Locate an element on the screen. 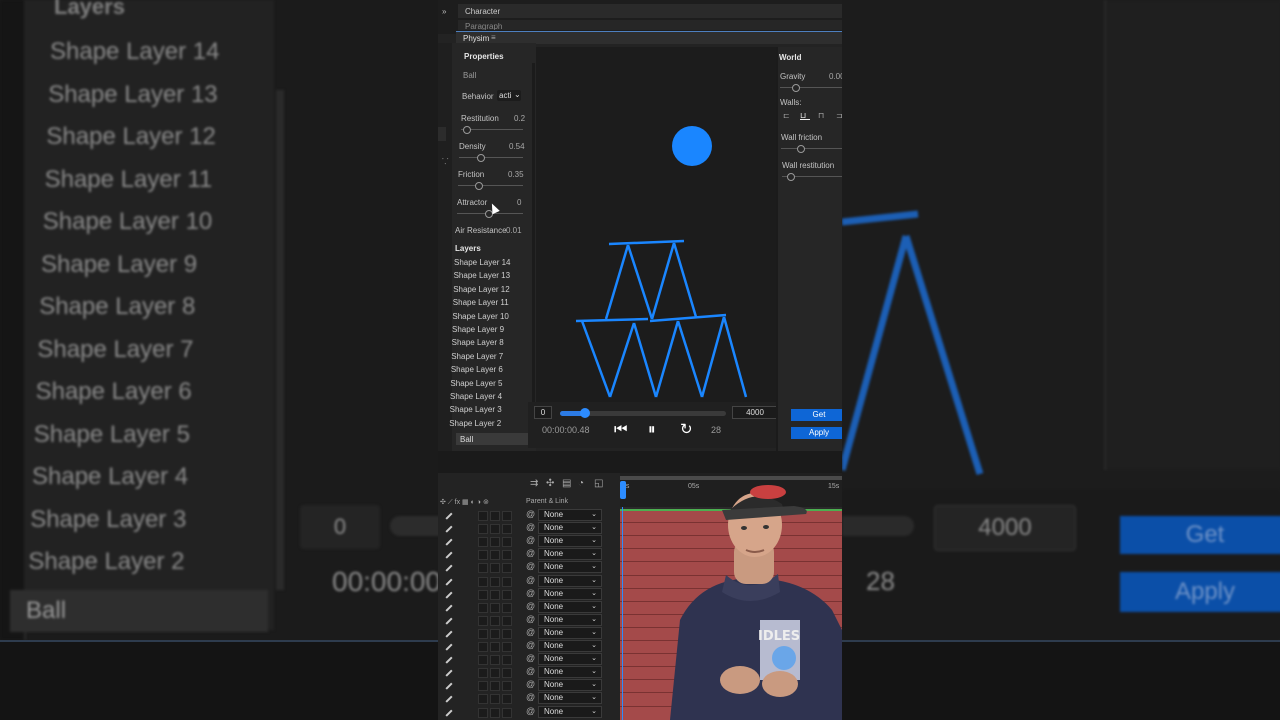  friction-slider-knob is located at coordinates (479, 186).